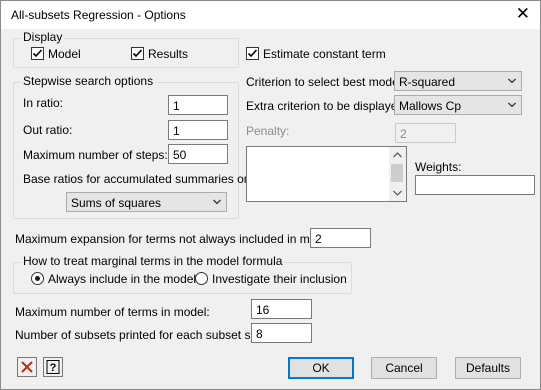  What do you see at coordinates (427, 82) in the screenshot?
I see `criterion-best-value: R-squared` at bounding box center [427, 82].